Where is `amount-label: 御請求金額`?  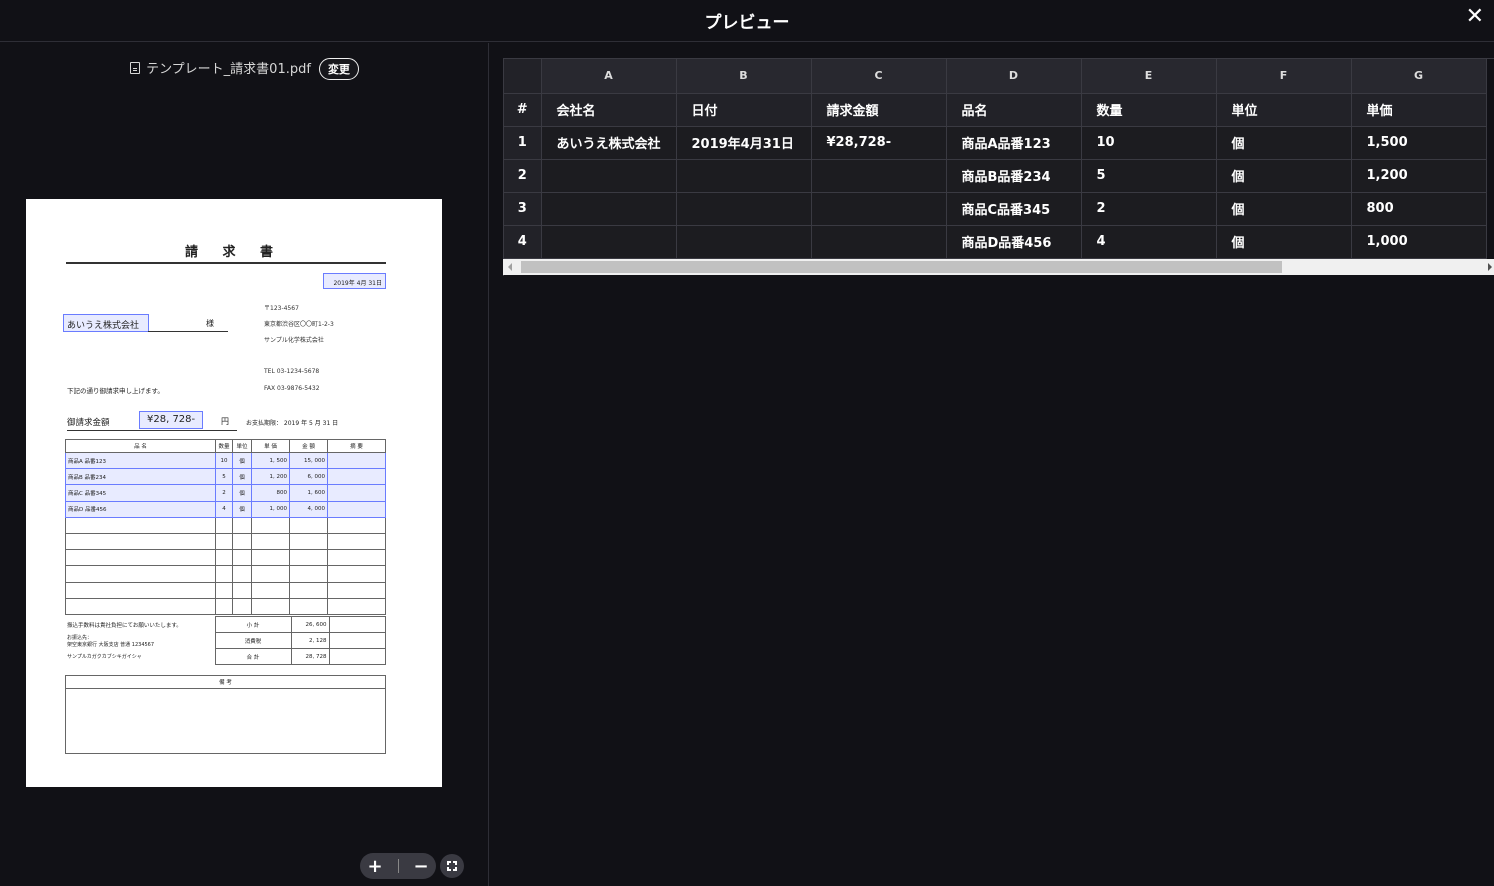
amount-label: 御請求金額 is located at coordinates (88, 423).